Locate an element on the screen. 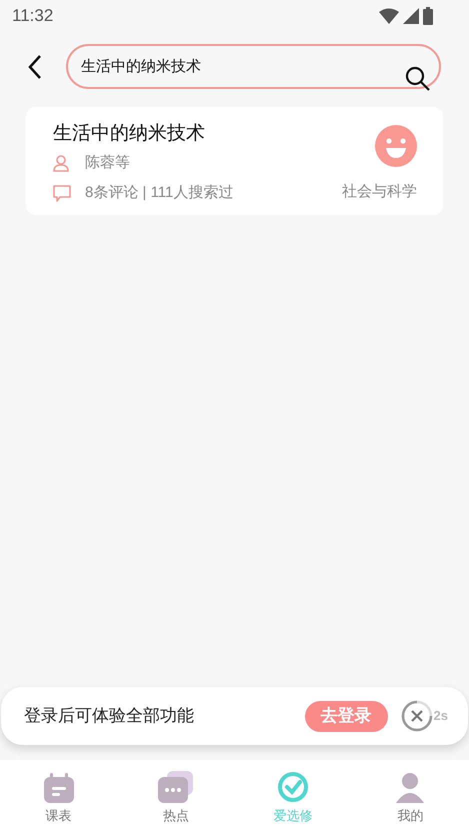 Image resolution: width=469 pixels, height=834 pixels. search-field: 生活中的纳米技术 is located at coordinates (253, 66).